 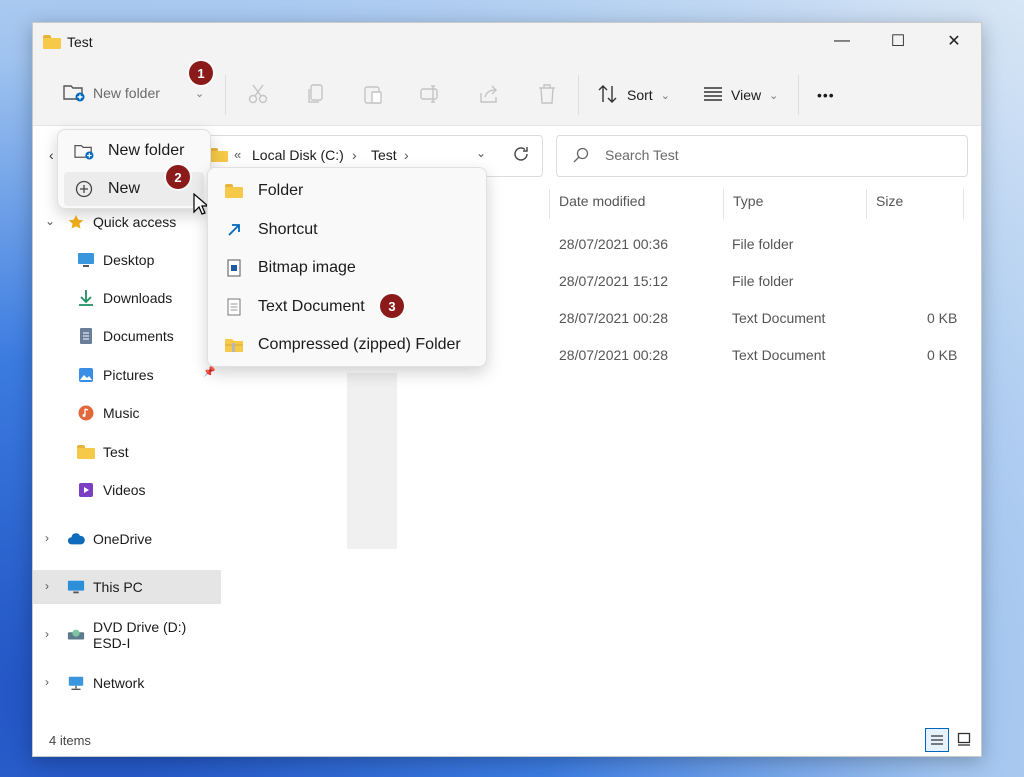 I want to click on dvd-drive-icon, so click(x=76, y=635).